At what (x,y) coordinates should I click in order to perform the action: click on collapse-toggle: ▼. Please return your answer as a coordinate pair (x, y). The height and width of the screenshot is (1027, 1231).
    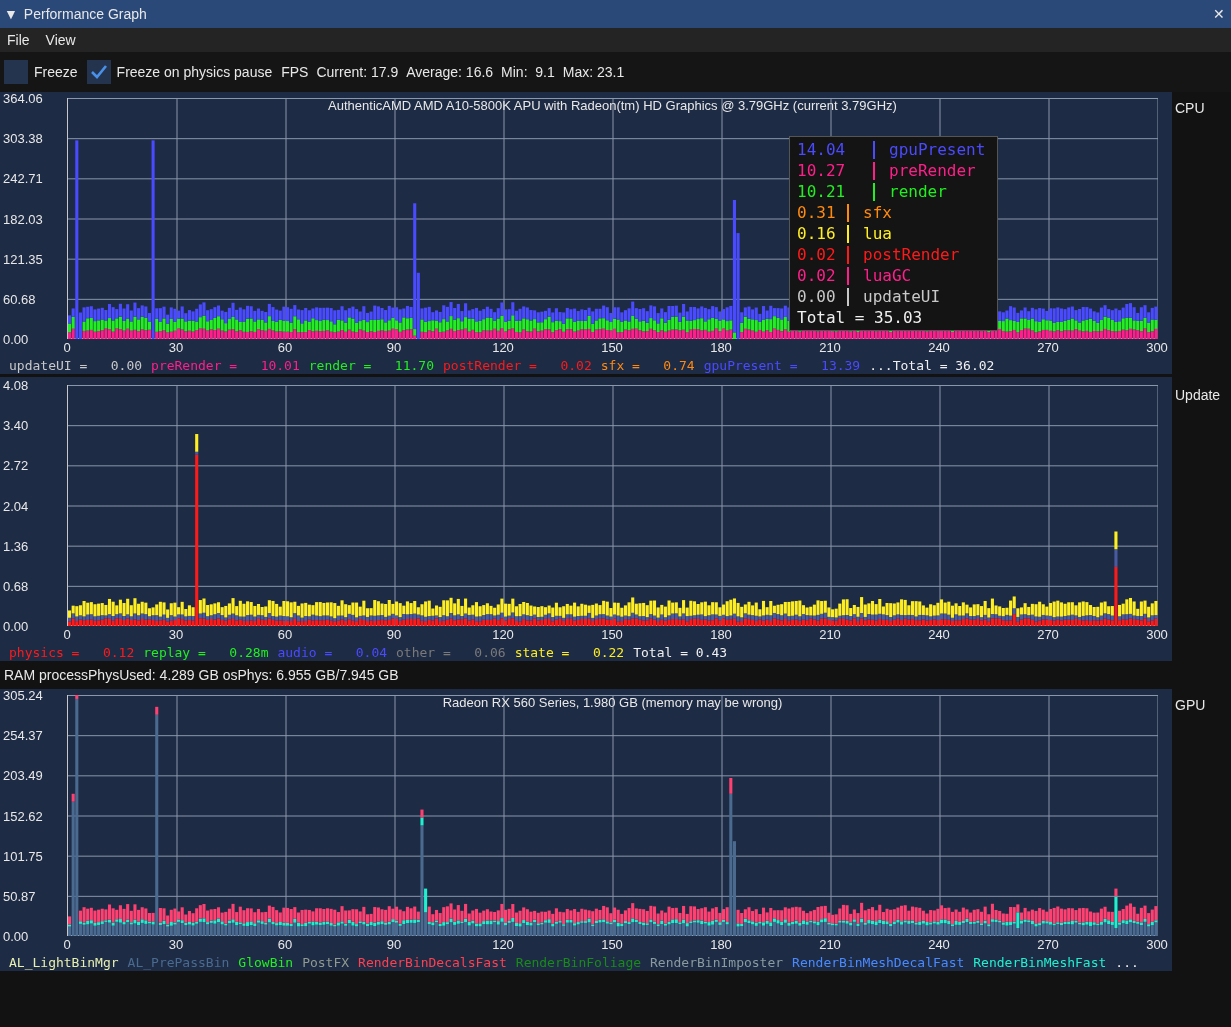
    Looking at the image, I should click on (11, 14).